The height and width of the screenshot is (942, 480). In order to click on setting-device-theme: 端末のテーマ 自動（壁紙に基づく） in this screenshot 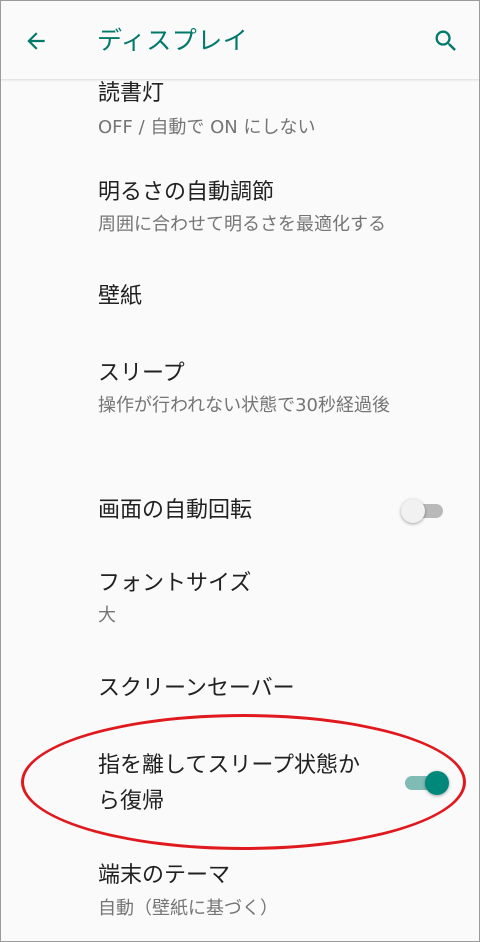, I will do `click(240, 899)`.